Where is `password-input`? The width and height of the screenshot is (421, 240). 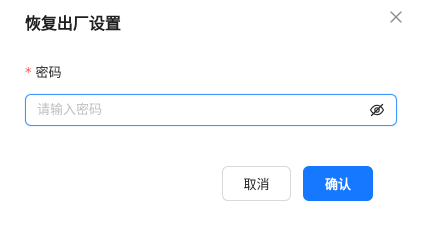
password-input is located at coordinates (197, 110).